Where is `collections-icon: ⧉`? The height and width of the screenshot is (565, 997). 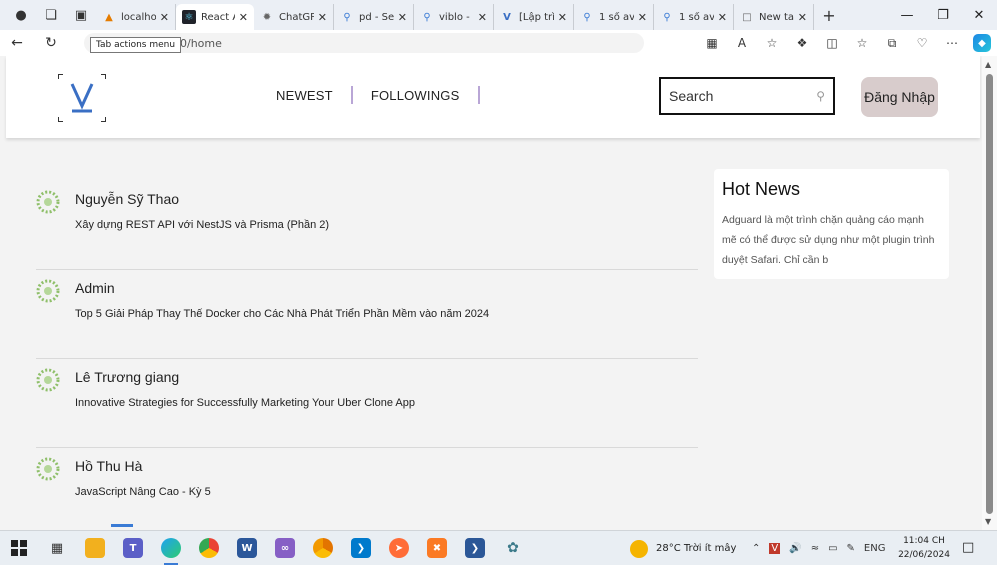
collections-icon: ⧉ is located at coordinates (892, 43).